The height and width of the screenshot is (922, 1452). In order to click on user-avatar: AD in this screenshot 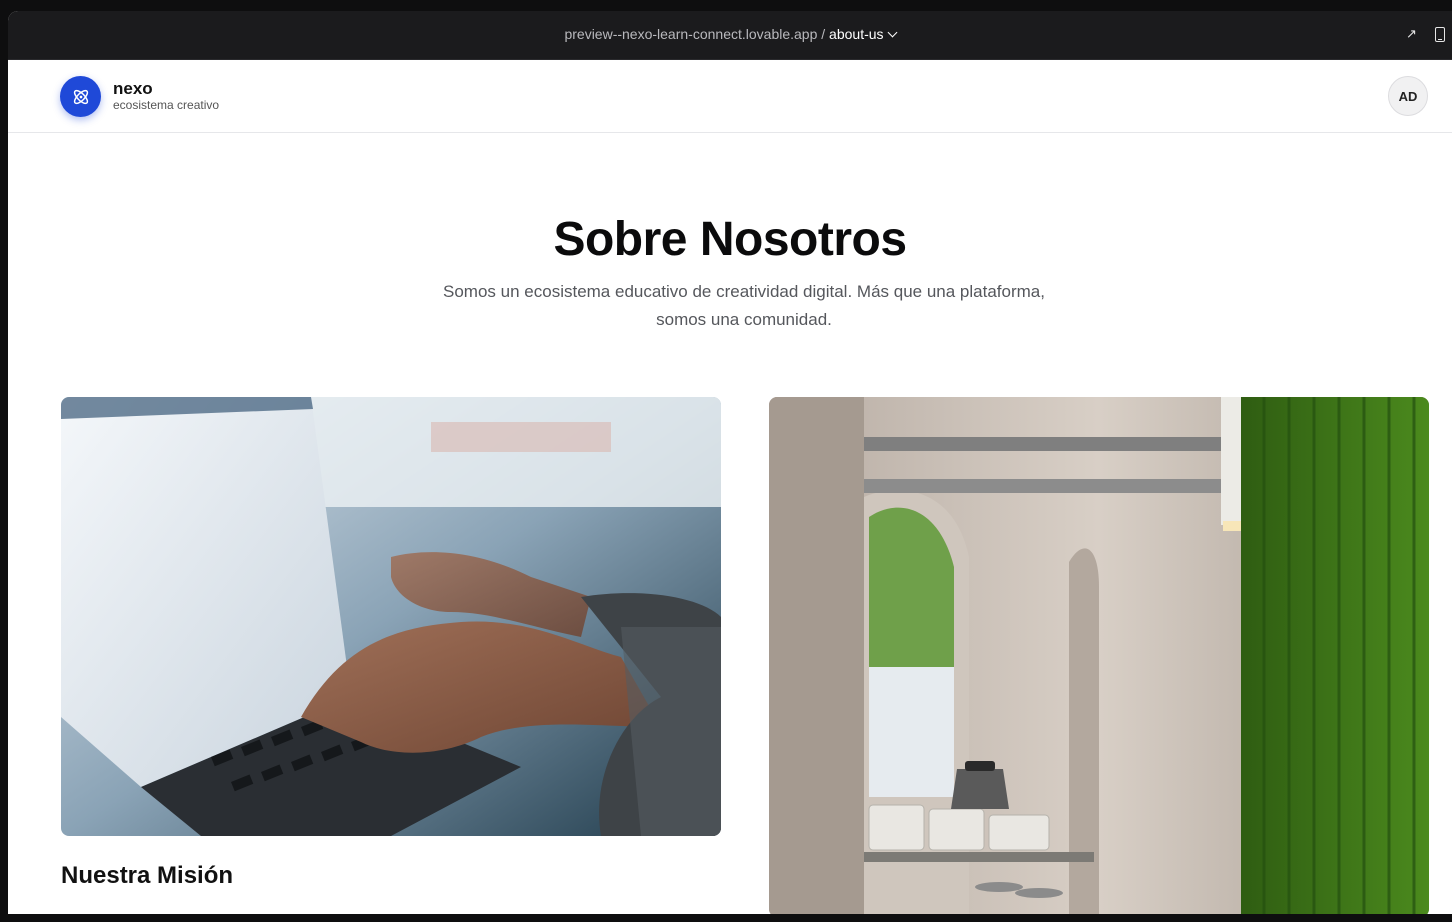, I will do `click(1408, 96)`.